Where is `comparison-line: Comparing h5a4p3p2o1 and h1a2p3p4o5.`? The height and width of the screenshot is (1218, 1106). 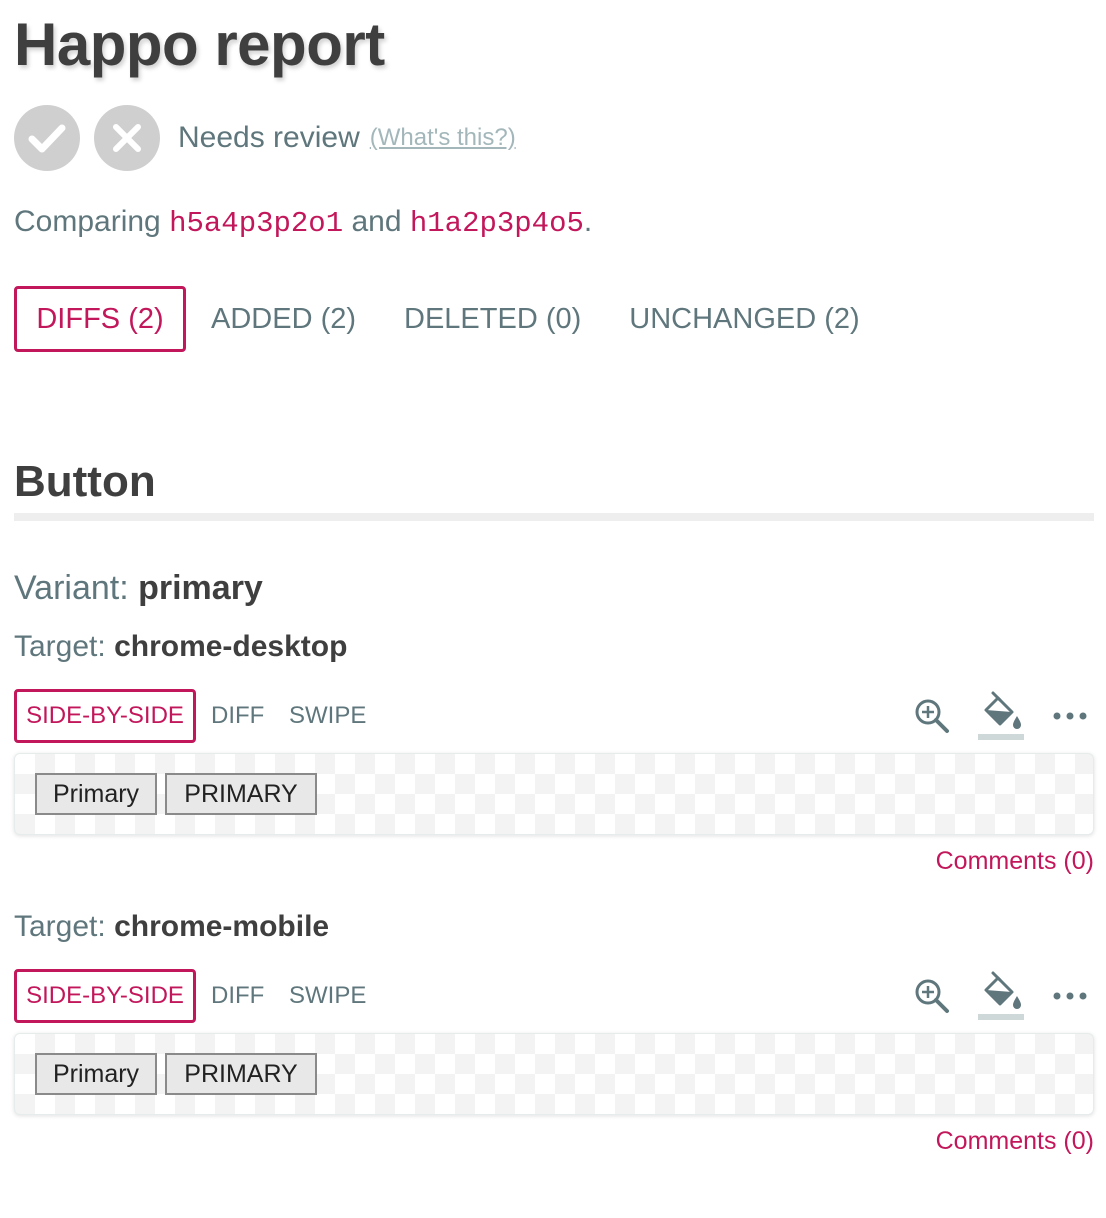
comparison-line: Comparing h5a4p3p2o1 and h1a2p3p4o5. is located at coordinates (303, 223).